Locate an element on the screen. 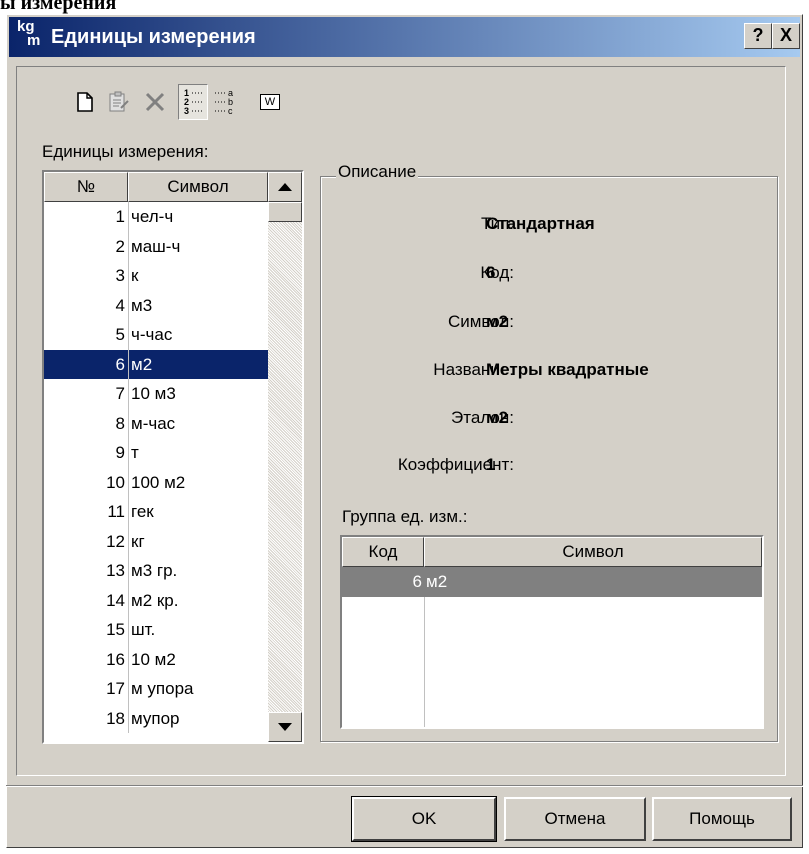  kg-m-icon: kg m is located at coordinates (31, 36).